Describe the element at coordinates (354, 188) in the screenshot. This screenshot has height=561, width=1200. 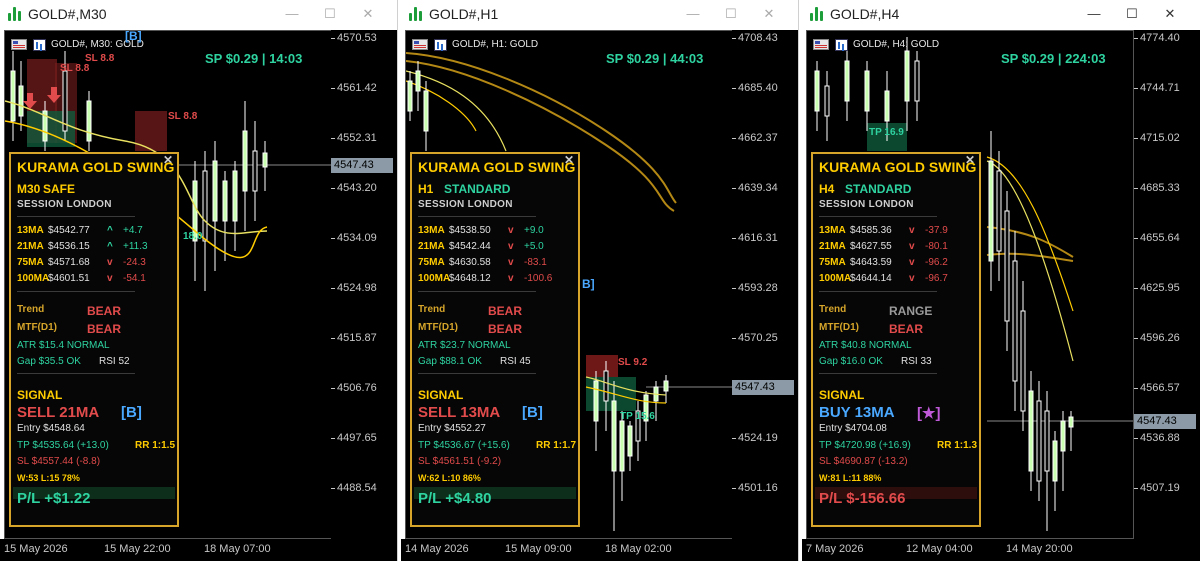
I see `price-tick: 4543.20` at that location.